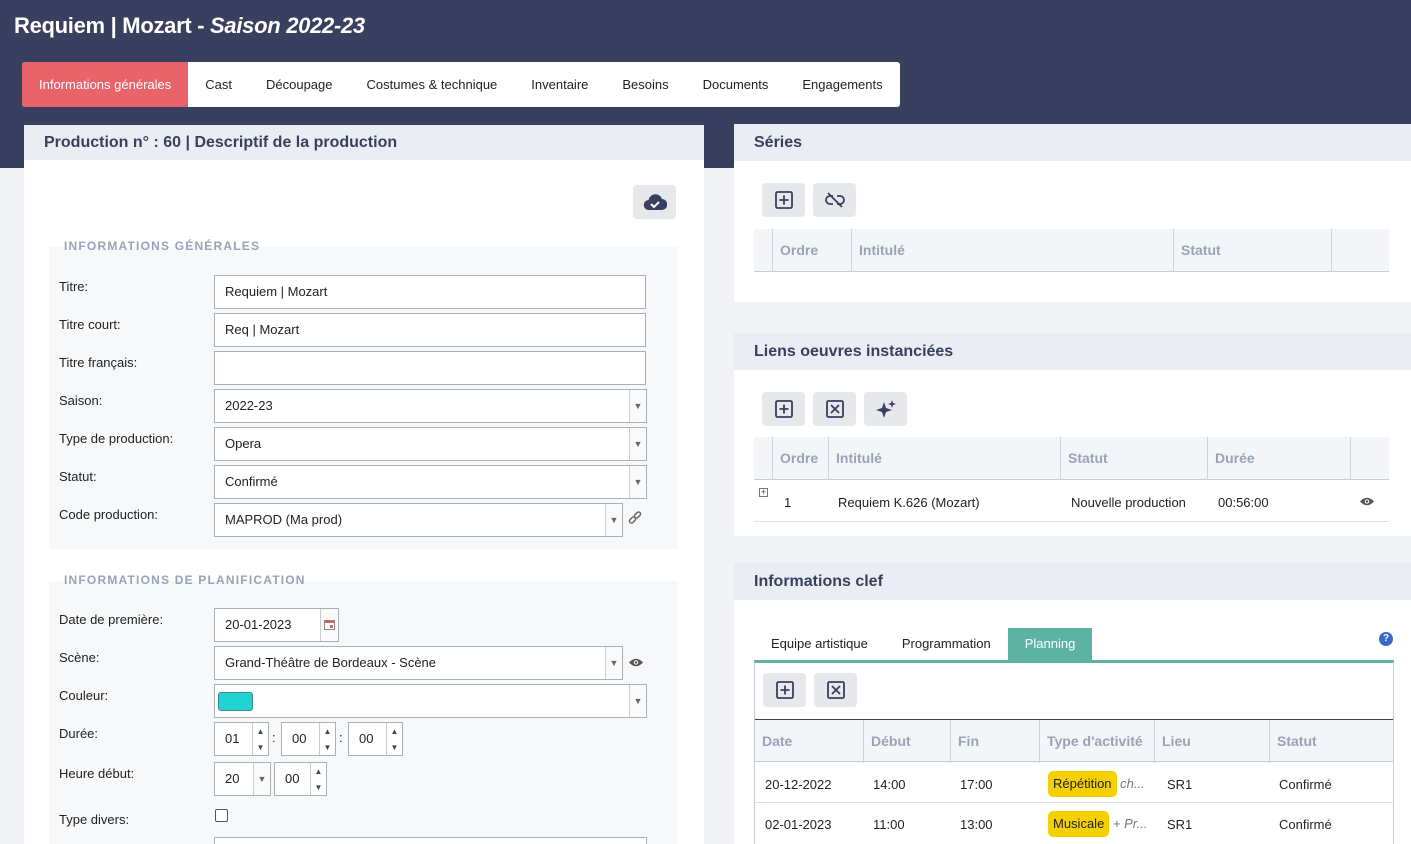  I want to click on delete-planning-button, so click(835, 690).